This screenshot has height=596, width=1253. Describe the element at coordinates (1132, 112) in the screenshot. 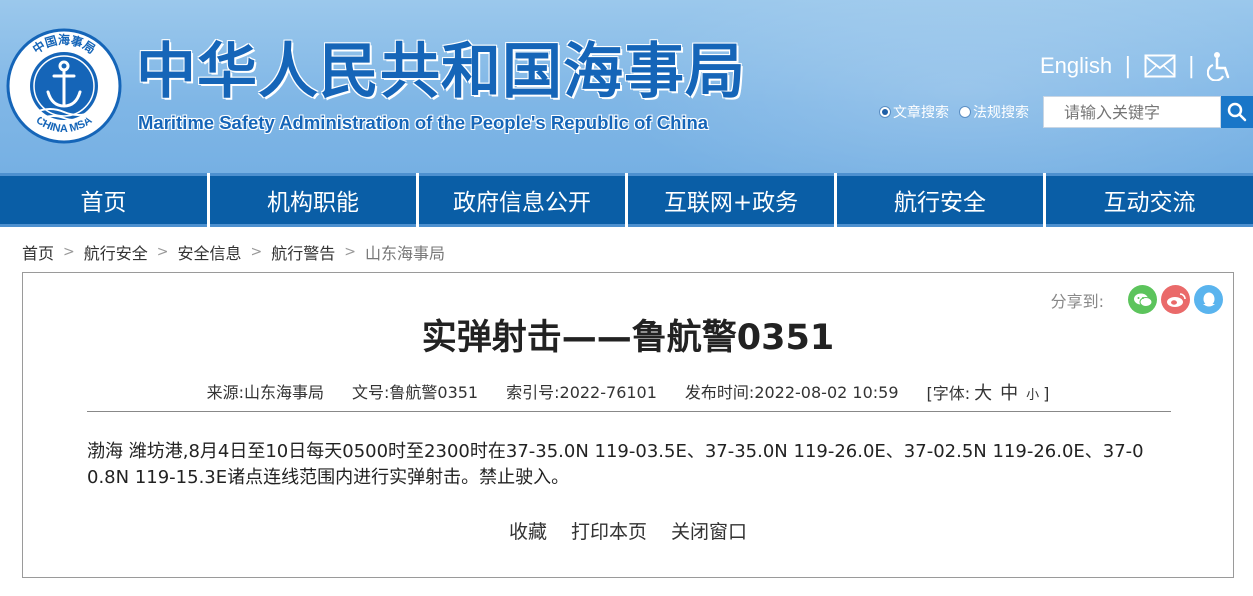

I see `search-input` at that location.